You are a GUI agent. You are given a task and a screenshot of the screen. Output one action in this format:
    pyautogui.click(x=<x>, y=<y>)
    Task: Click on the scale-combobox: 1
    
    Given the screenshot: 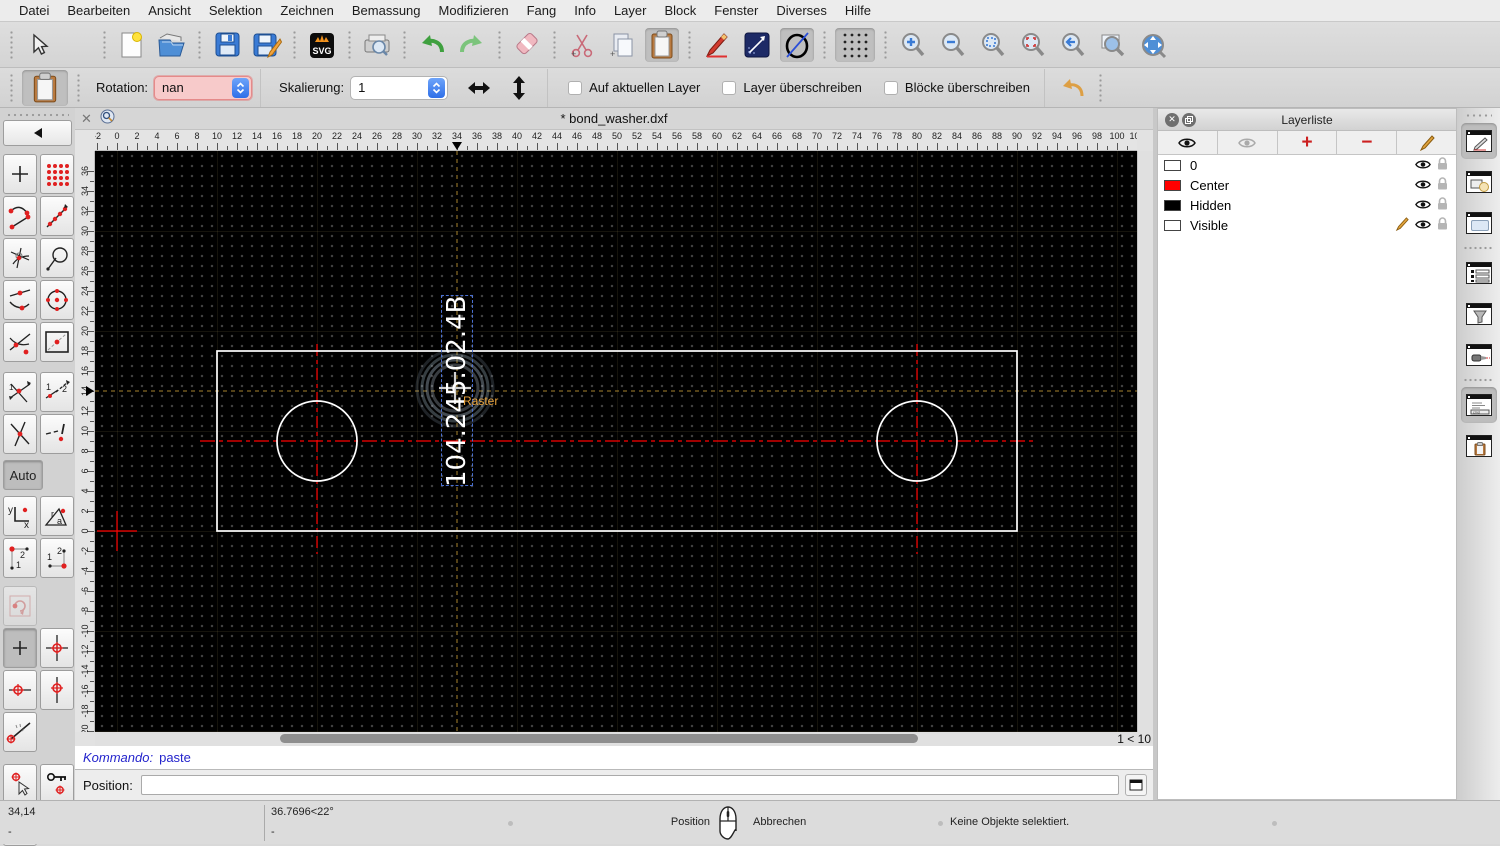 What is the action you would take?
    pyautogui.click(x=399, y=87)
    